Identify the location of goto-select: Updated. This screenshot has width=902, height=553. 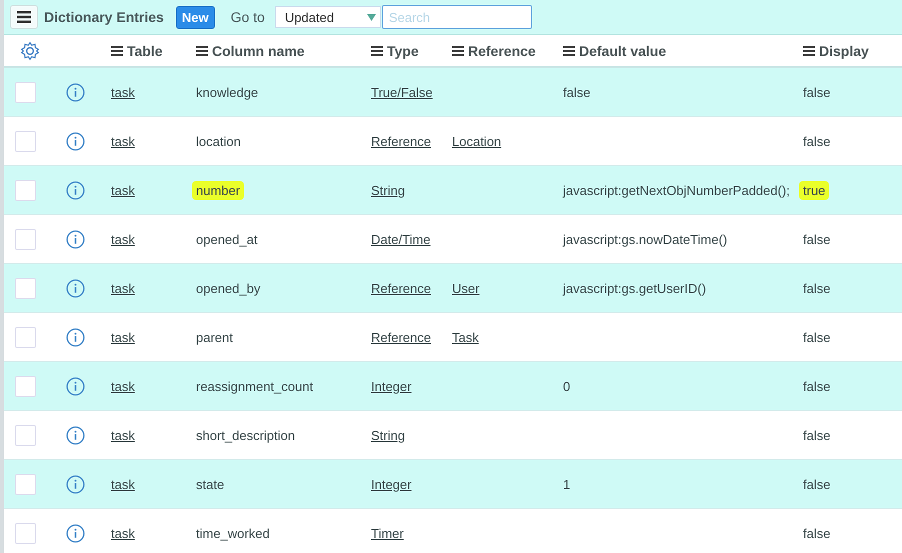
(327, 17).